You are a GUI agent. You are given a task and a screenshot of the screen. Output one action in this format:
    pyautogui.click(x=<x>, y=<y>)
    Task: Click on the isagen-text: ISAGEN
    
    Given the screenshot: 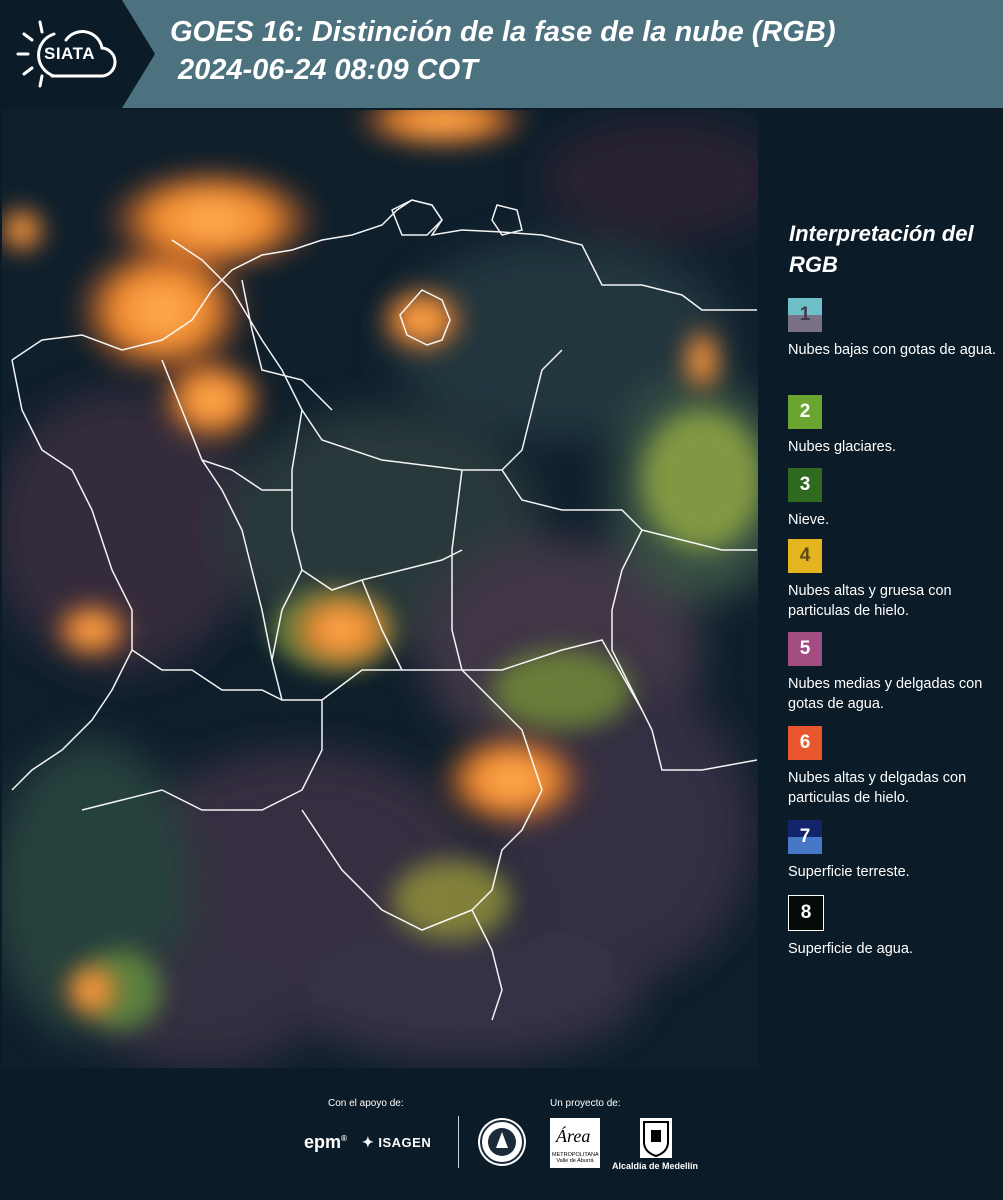 What is the action you would take?
    pyautogui.click(x=405, y=1142)
    